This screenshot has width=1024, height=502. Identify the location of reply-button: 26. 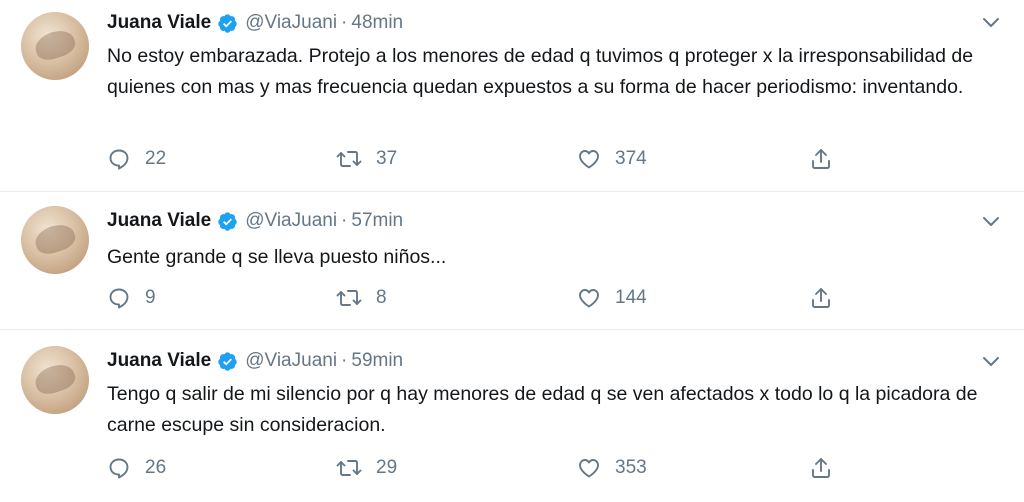
(136, 468).